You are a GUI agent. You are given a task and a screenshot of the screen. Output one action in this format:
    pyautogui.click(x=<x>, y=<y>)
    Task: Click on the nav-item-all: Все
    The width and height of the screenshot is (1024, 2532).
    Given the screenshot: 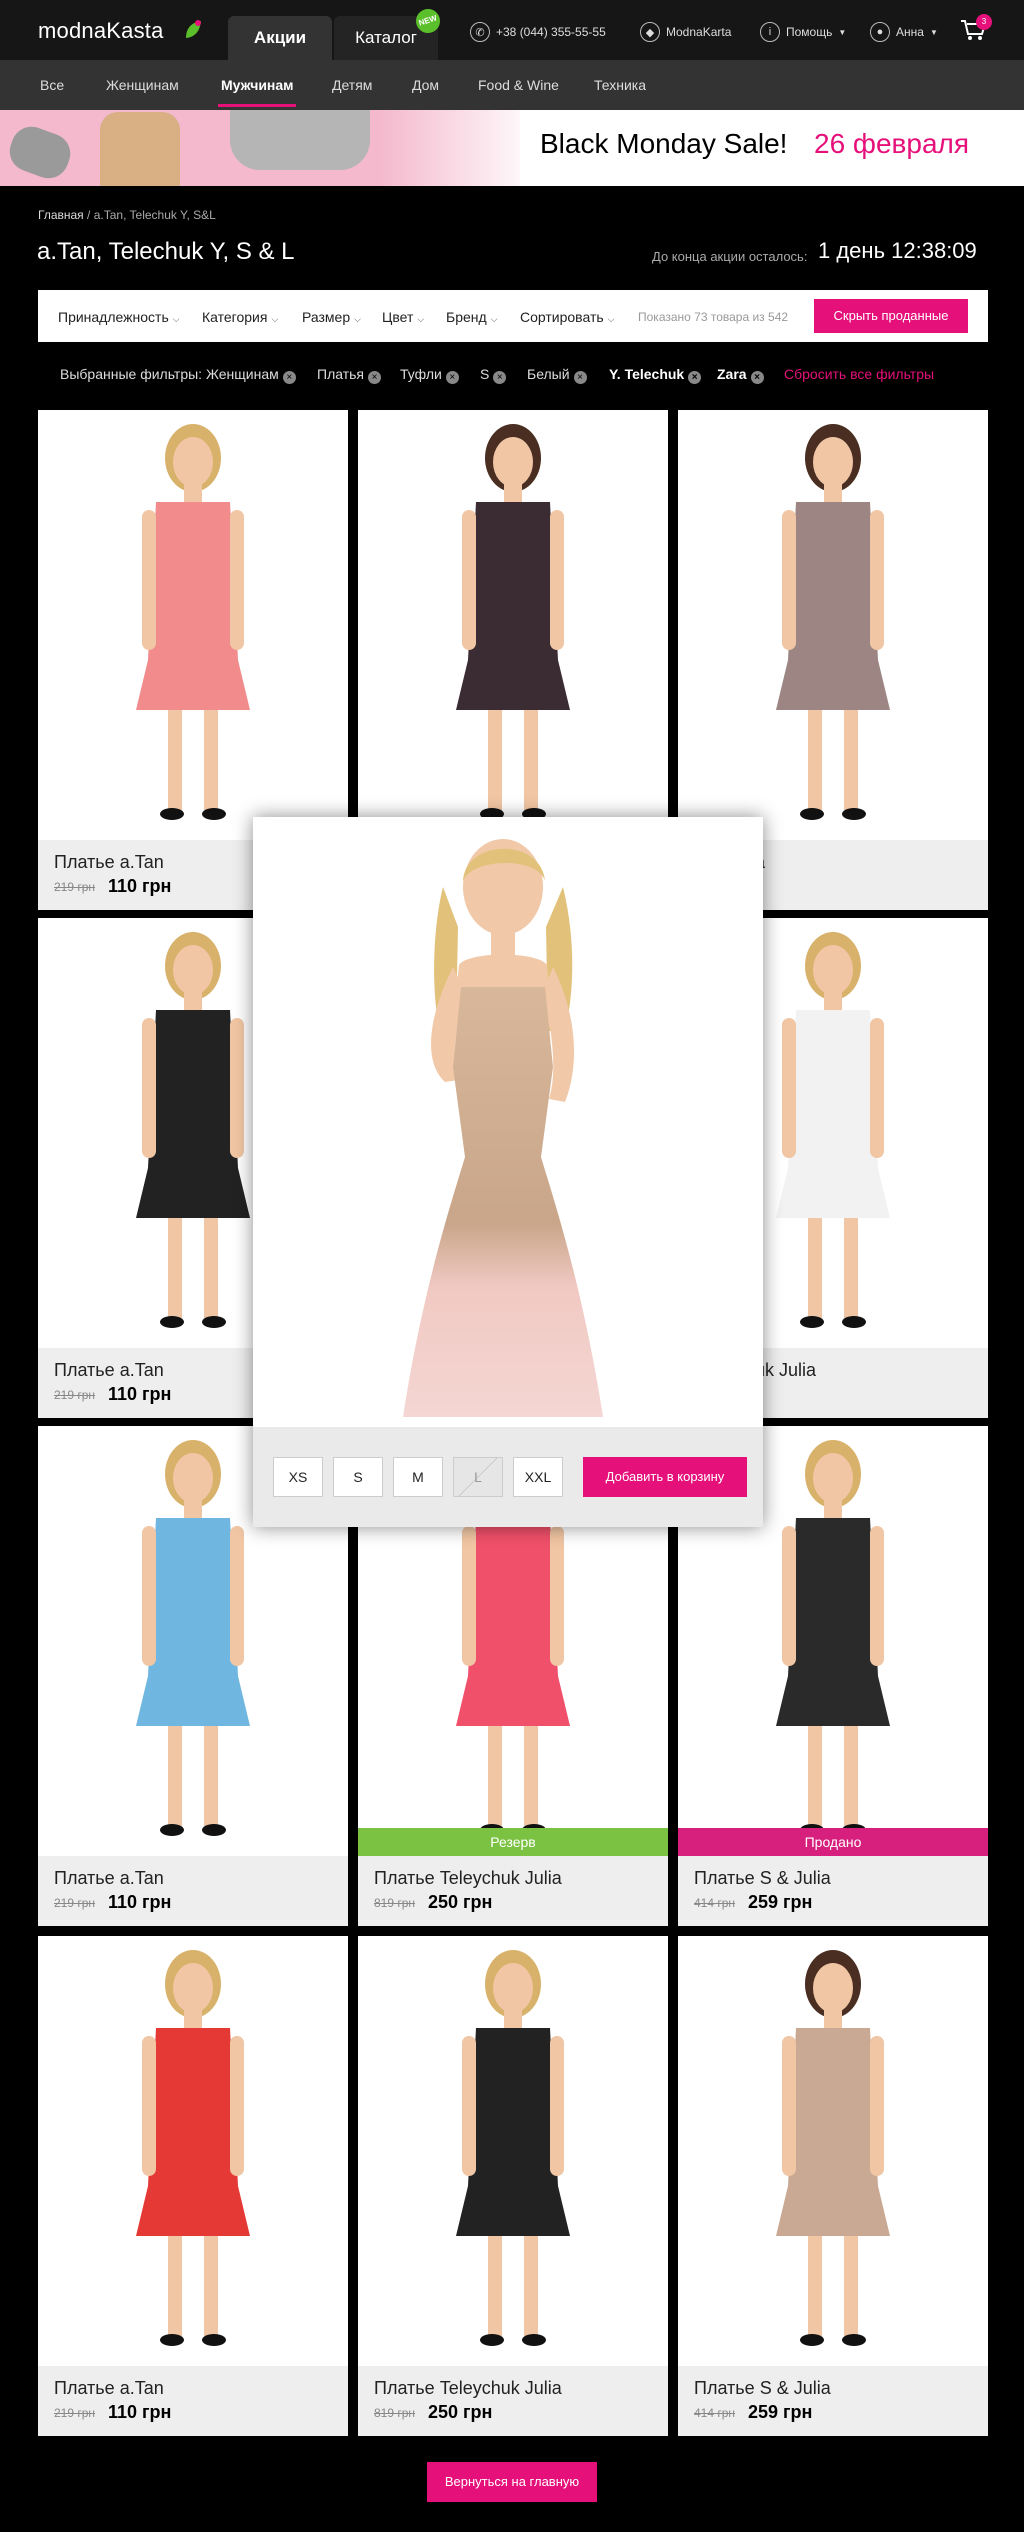 What is the action you would take?
    pyautogui.click(x=52, y=85)
    